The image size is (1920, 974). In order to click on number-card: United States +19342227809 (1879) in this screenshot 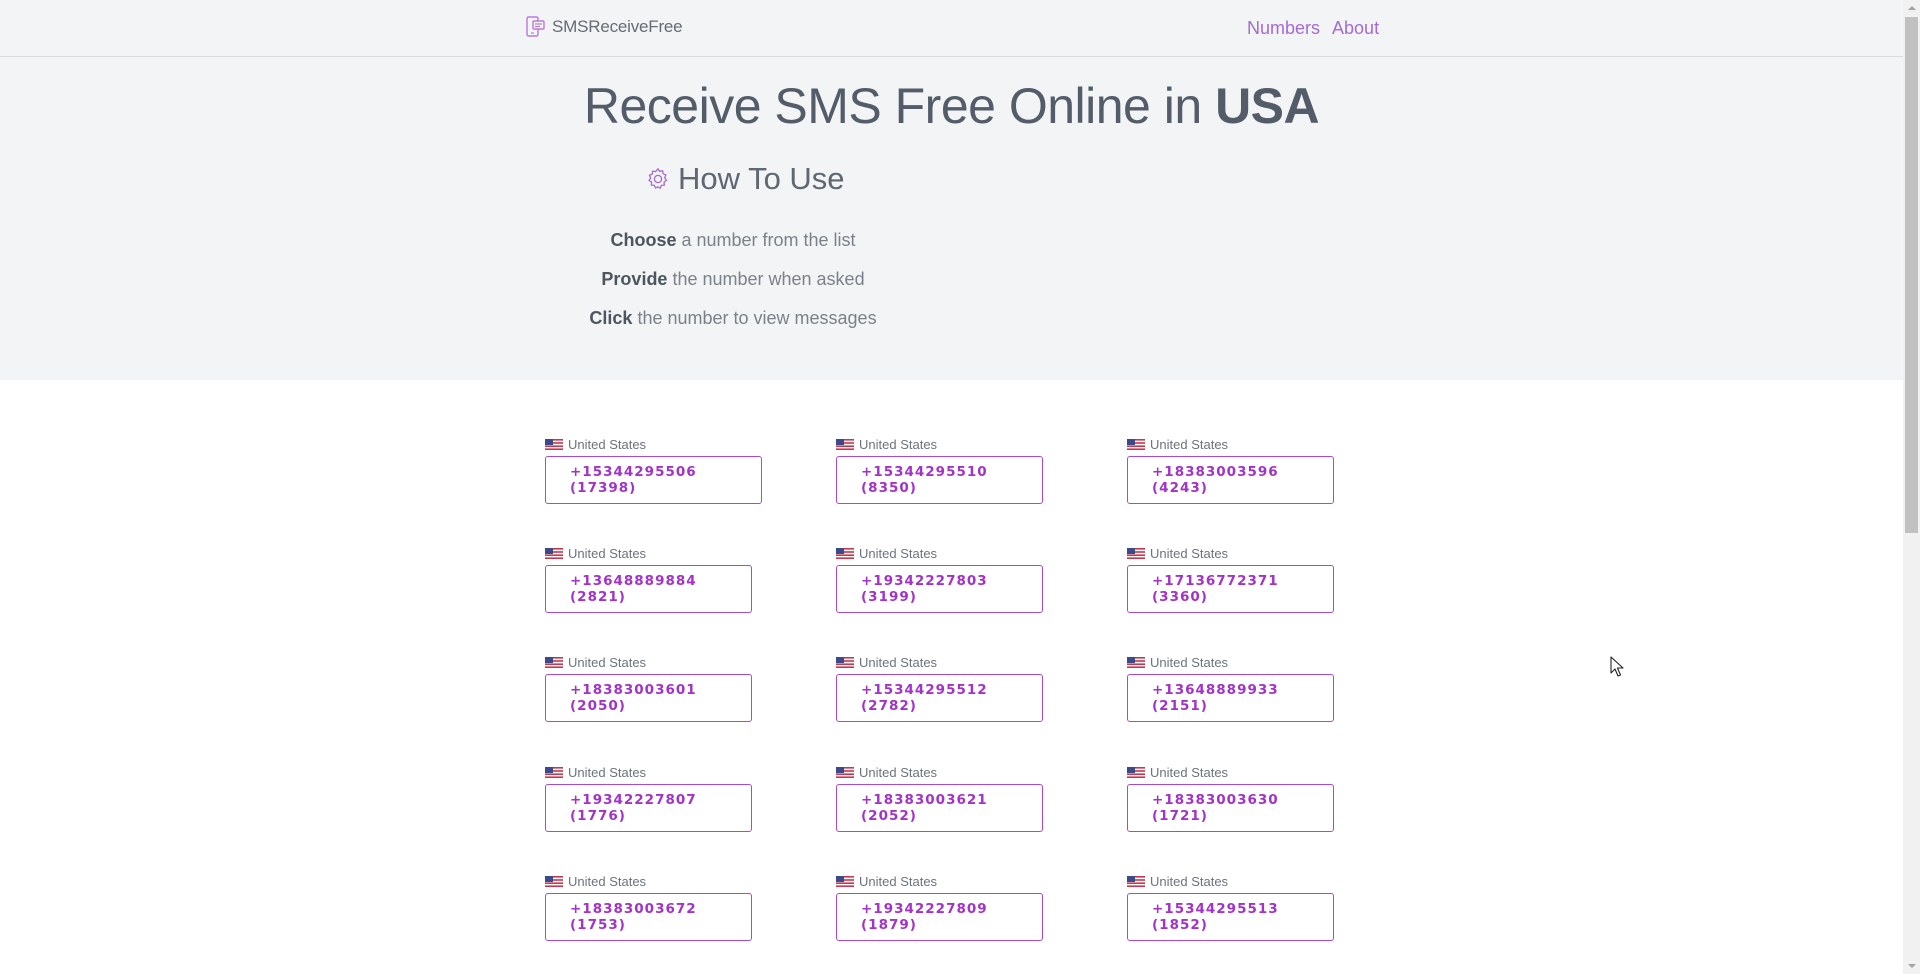, I will do `click(939, 907)`.